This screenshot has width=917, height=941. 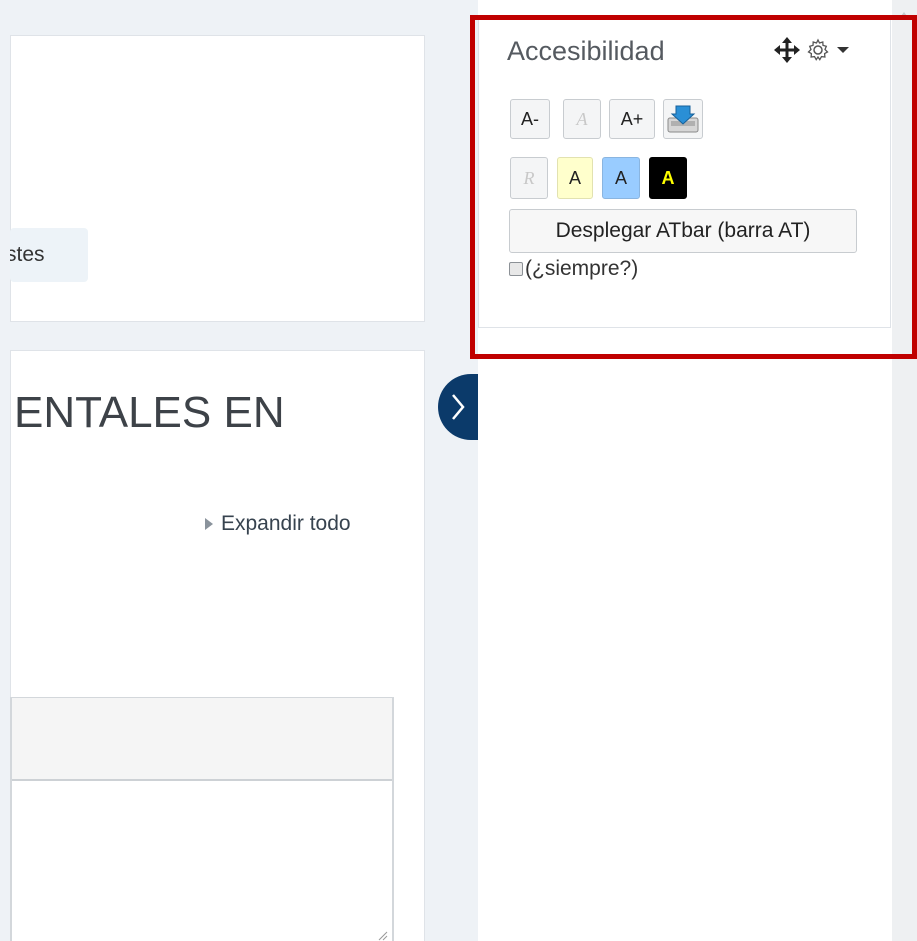 I want to click on participants-button: stes, so click(x=49, y=255).